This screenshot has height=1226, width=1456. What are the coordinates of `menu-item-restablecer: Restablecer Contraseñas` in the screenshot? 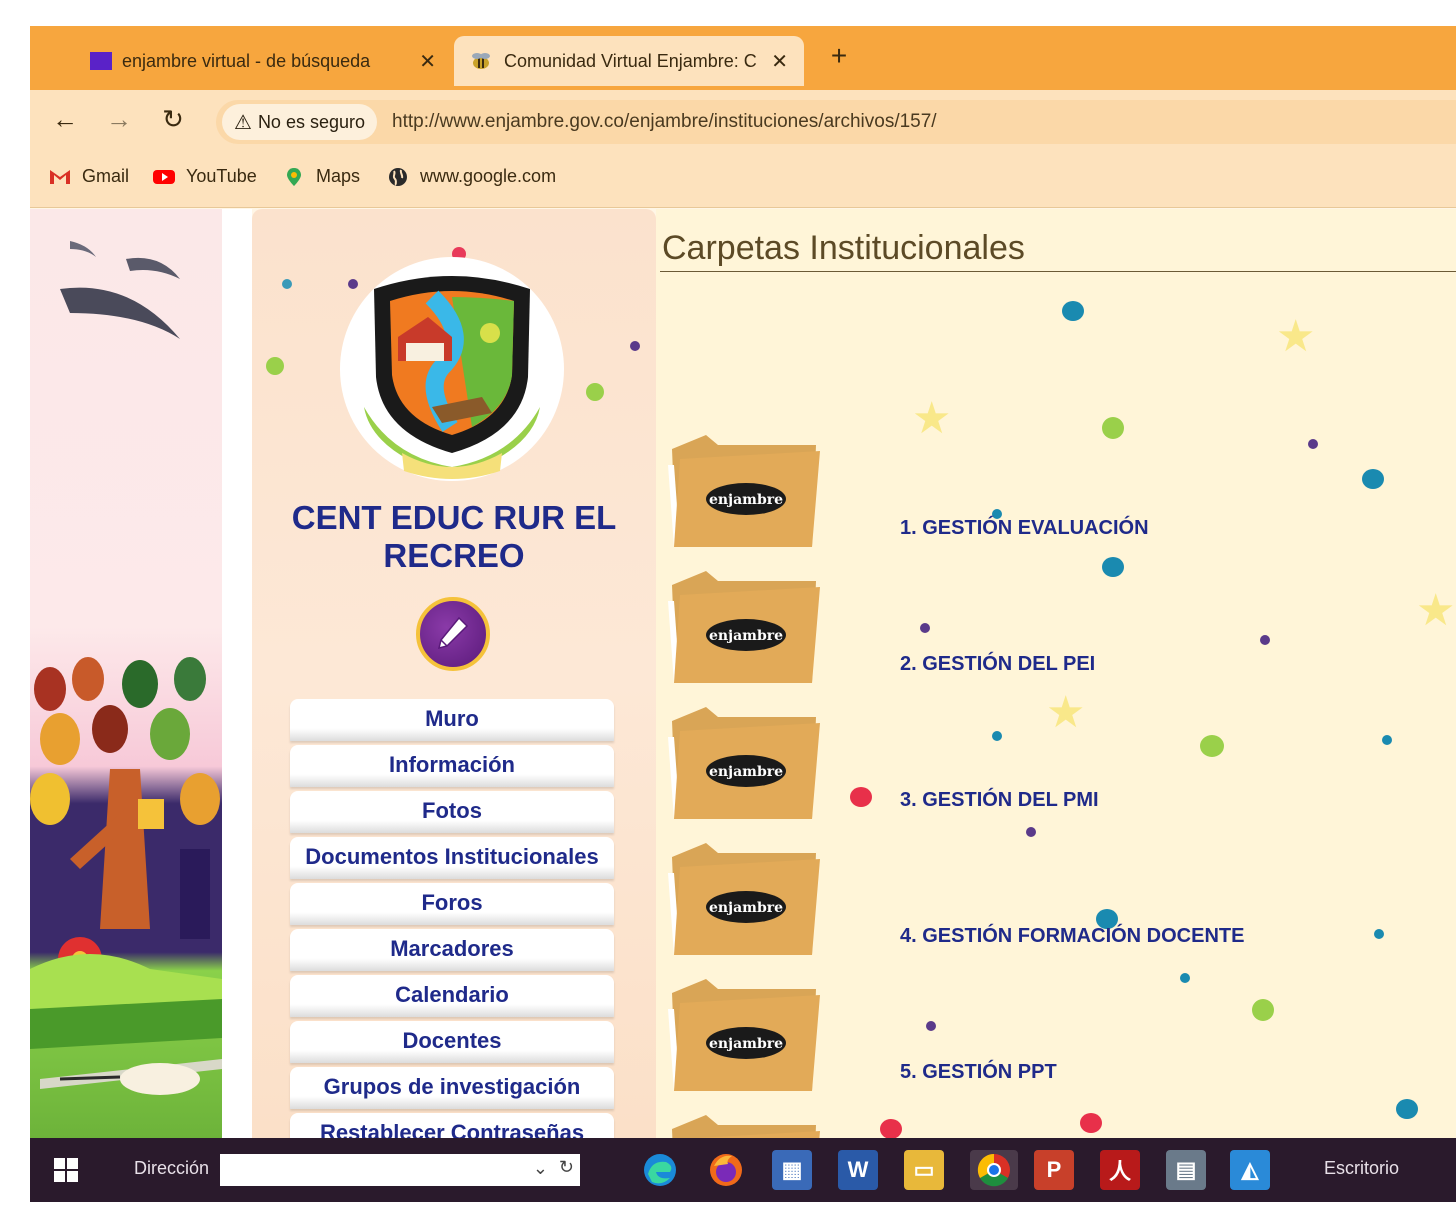 It's located at (452, 1125).